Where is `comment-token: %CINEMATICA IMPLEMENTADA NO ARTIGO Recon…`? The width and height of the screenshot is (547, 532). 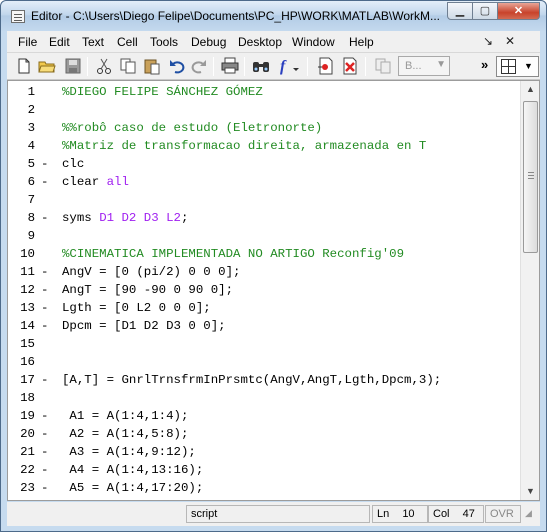
comment-token: %CINEMATICA IMPLEMENTADA NO ARTIGO Recon… is located at coordinates (233, 254).